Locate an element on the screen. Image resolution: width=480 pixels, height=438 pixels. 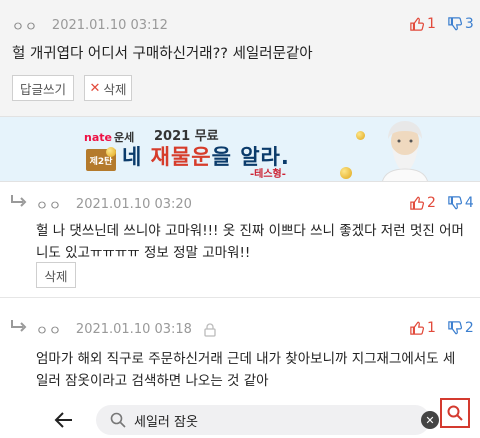
back-arrow-icon is located at coordinates (64, 420).